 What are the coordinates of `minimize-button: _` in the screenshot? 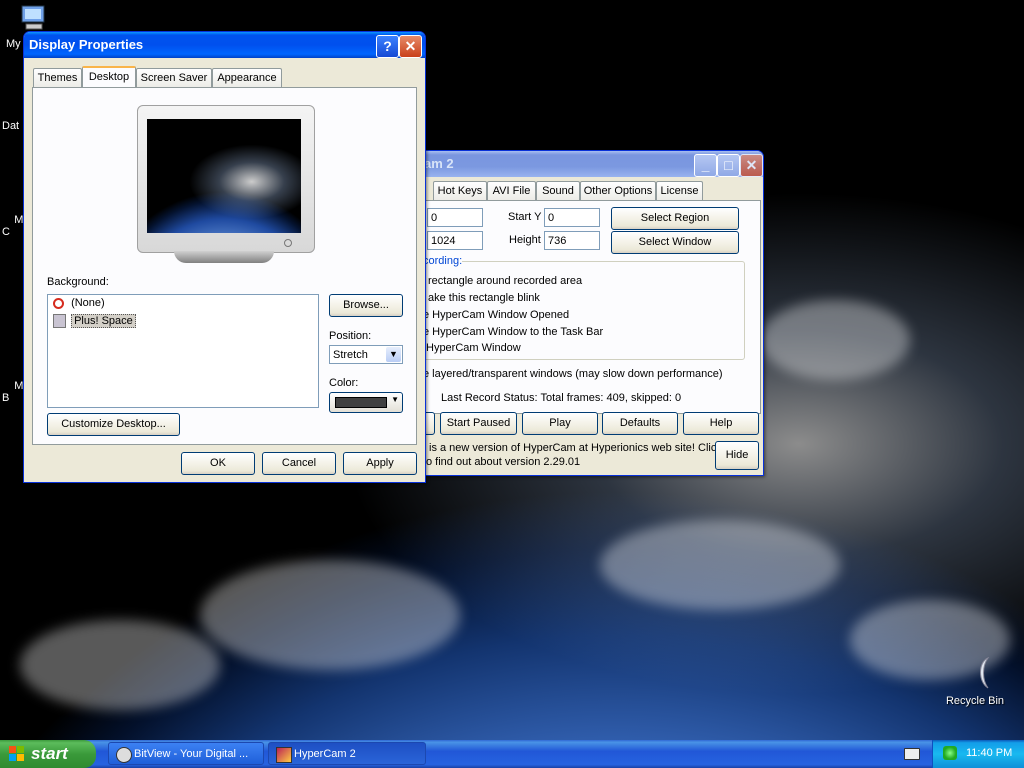 It's located at (705, 165).